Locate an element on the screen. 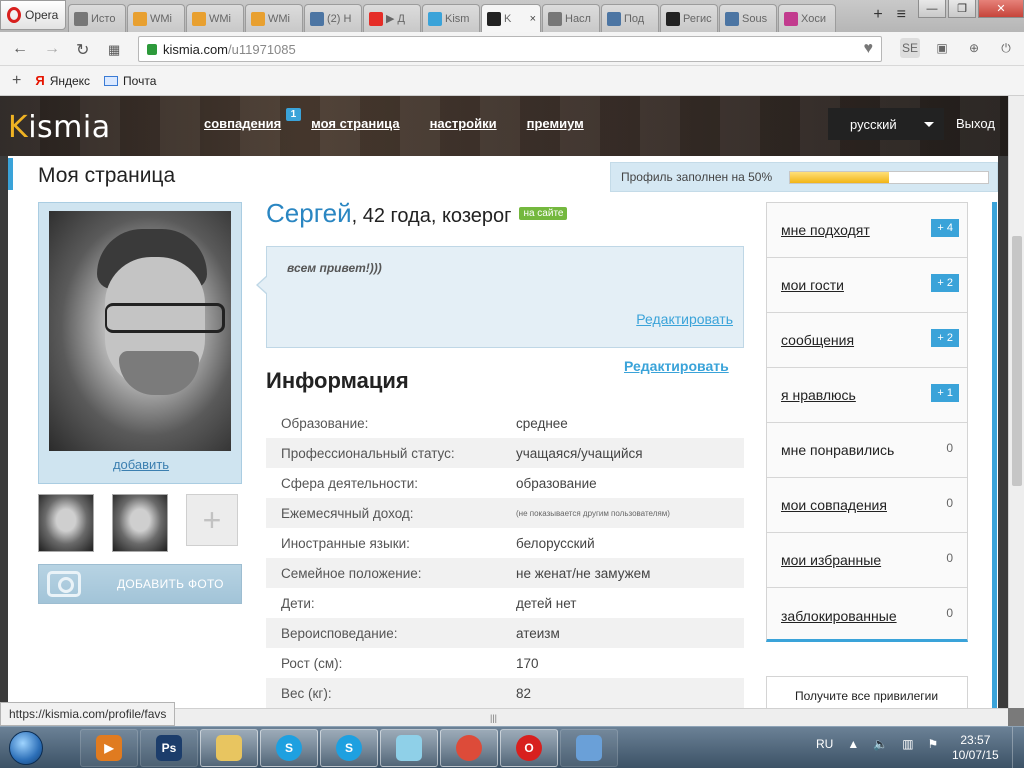 The width and height of the screenshot is (1024, 768). bookmark-mail: Почта is located at coordinates (130, 81).